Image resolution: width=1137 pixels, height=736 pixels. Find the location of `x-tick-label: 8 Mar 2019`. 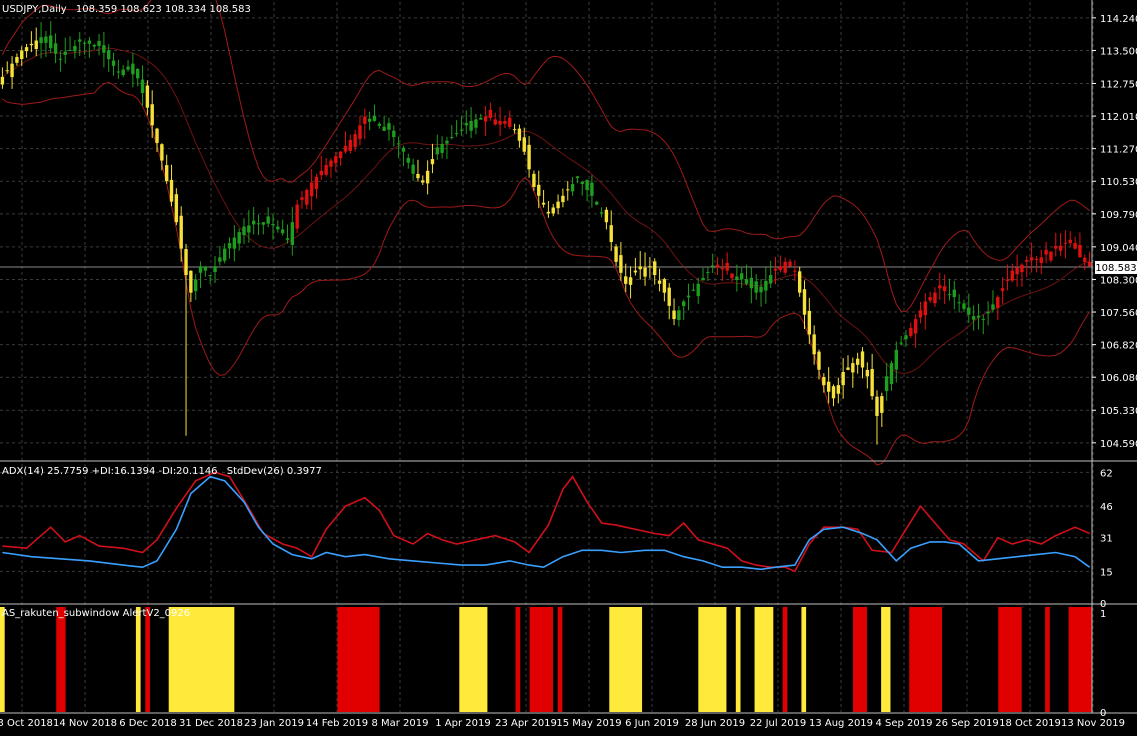

x-tick-label: 8 Mar 2019 is located at coordinates (399, 723).